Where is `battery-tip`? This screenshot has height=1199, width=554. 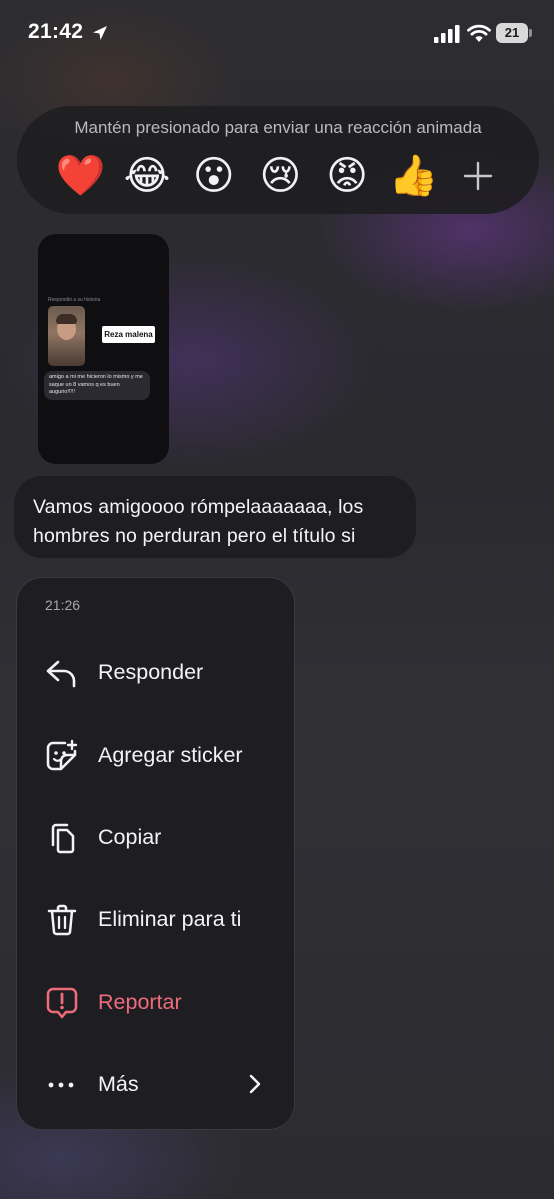 battery-tip is located at coordinates (530, 33).